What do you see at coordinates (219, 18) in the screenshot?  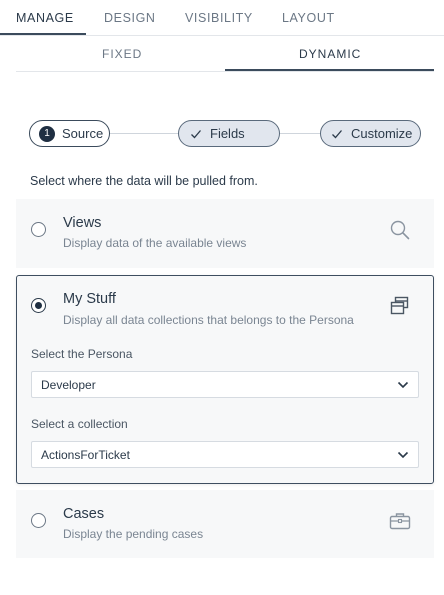 I see `tab-visibility: VISIBILITY` at bounding box center [219, 18].